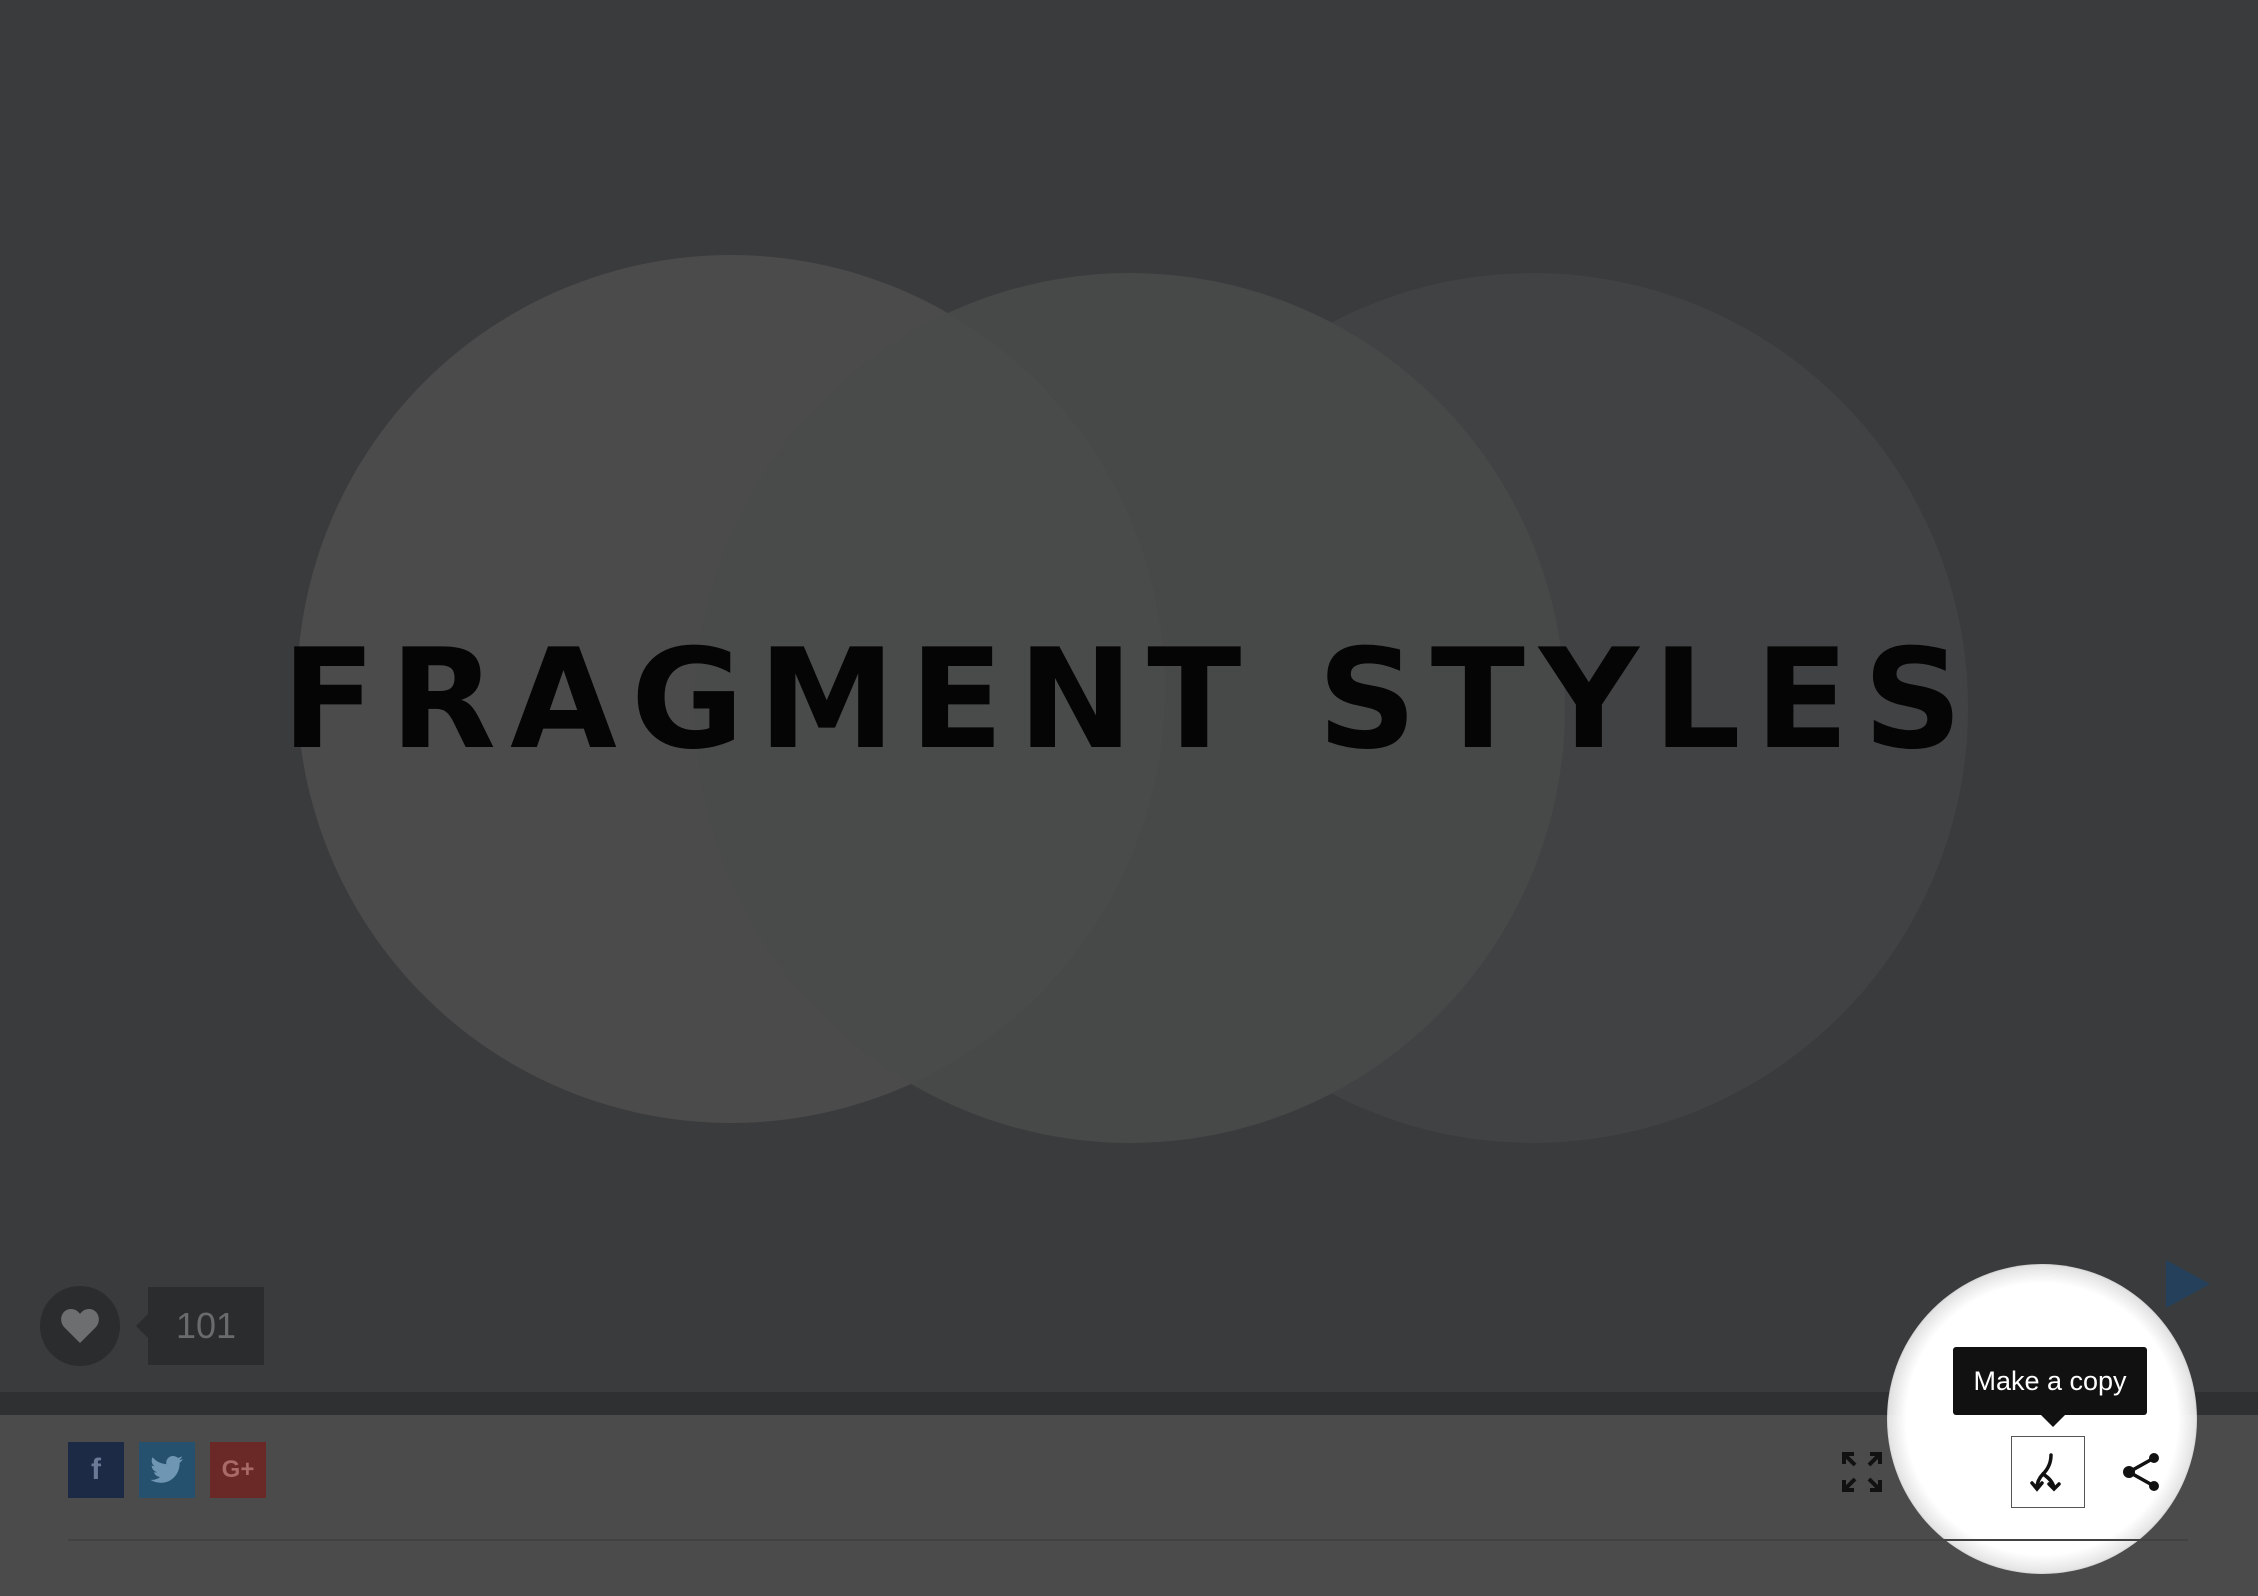  What do you see at coordinates (2188, 1284) in the screenshot?
I see `play-arrow-icon` at bounding box center [2188, 1284].